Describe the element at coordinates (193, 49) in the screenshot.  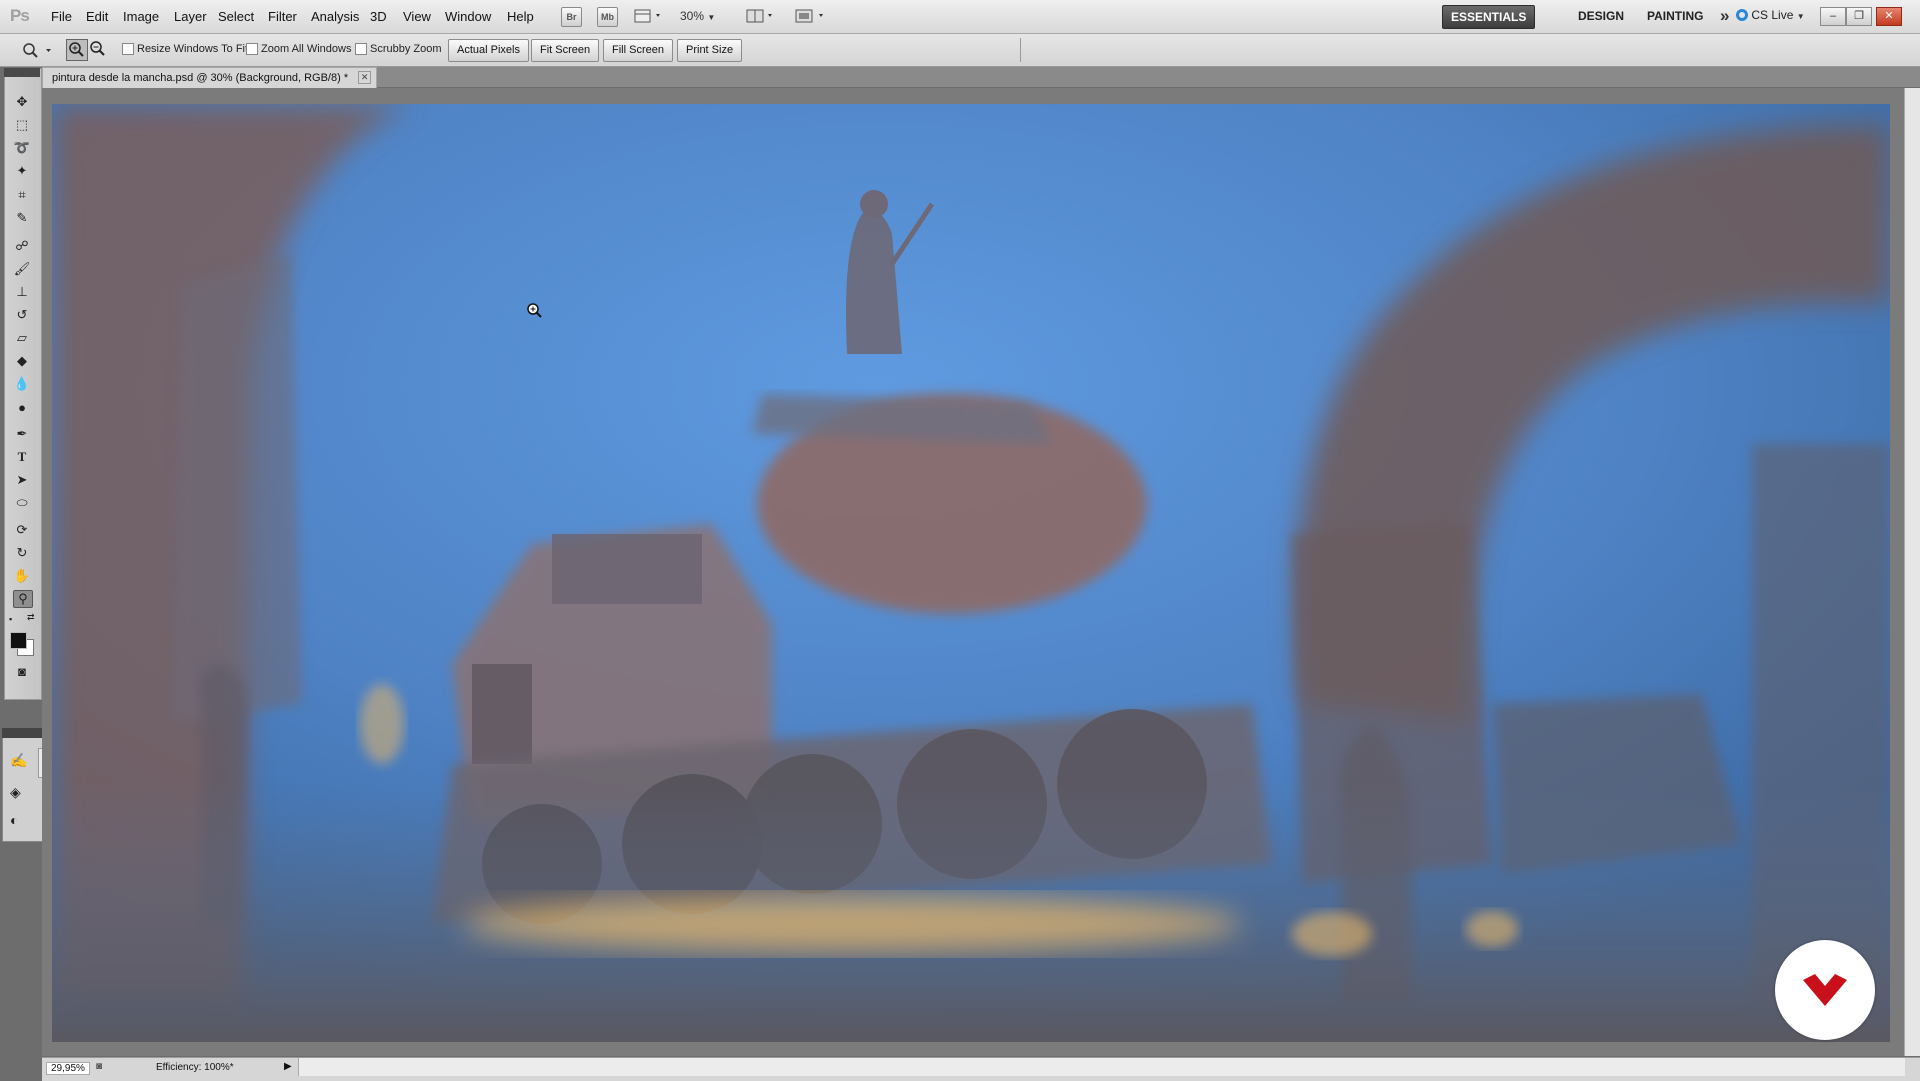
I see `resize-windows-label: Resize Windows To Fit` at that location.